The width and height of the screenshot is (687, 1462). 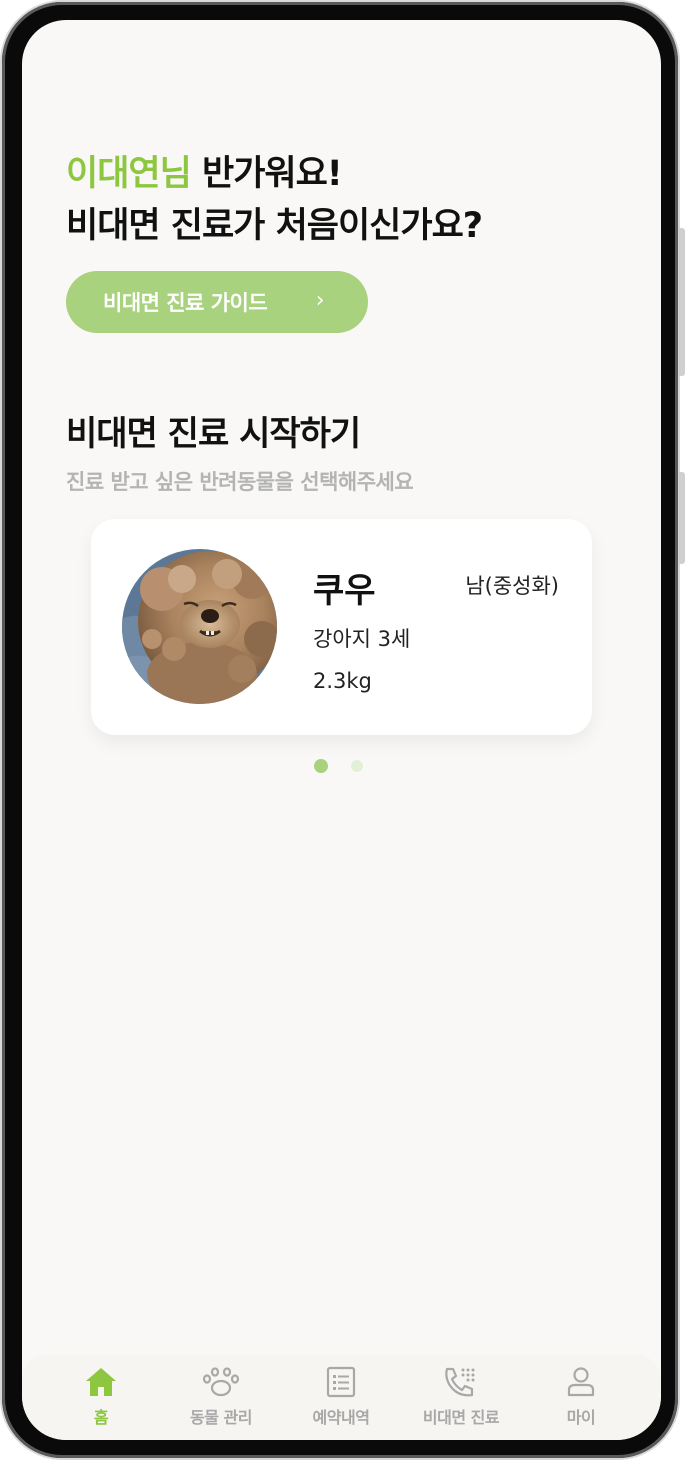 What do you see at coordinates (682, 302) in the screenshot?
I see `volume-button` at bounding box center [682, 302].